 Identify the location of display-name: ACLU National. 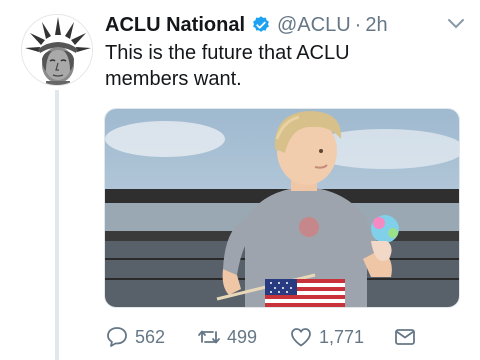
(175, 25).